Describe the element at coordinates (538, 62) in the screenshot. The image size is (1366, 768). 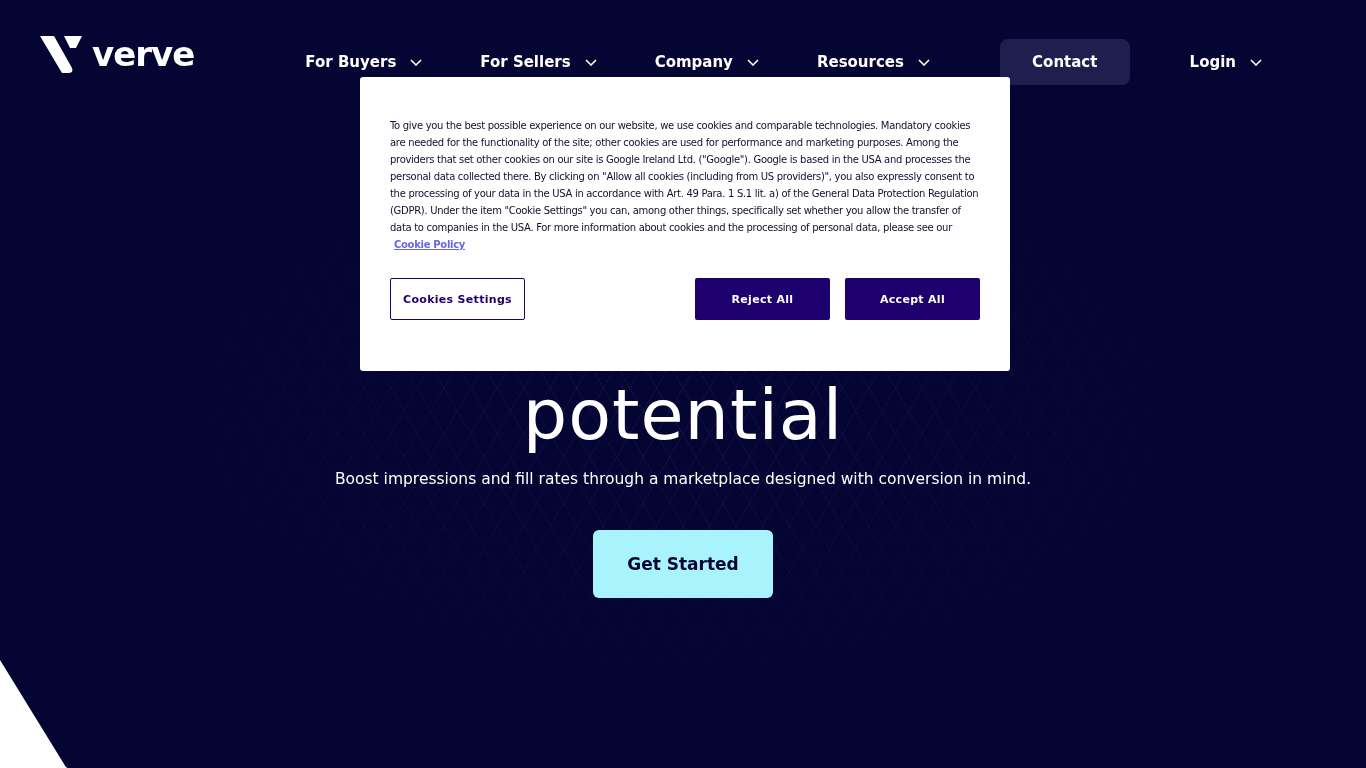
I see `nav-link: For Sellers` at that location.